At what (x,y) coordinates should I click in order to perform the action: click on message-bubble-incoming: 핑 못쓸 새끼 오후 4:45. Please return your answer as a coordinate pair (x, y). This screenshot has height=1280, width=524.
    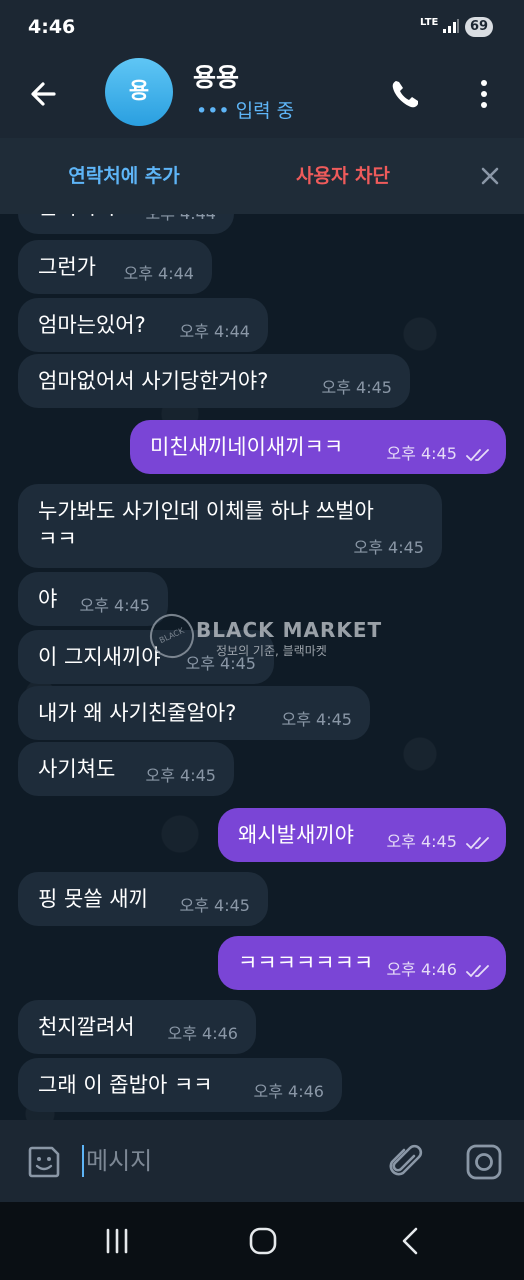
    Looking at the image, I should click on (143, 899).